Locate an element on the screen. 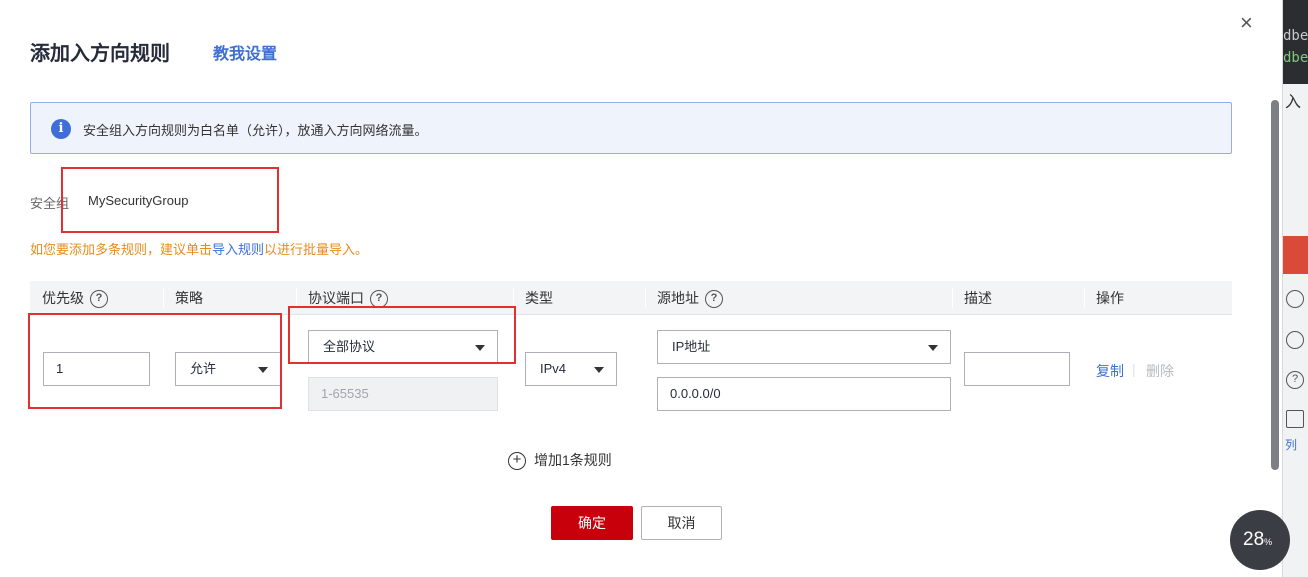 This screenshot has width=1308, height=577. source-type-value: IP地址 is located at coordinates (691, 346).